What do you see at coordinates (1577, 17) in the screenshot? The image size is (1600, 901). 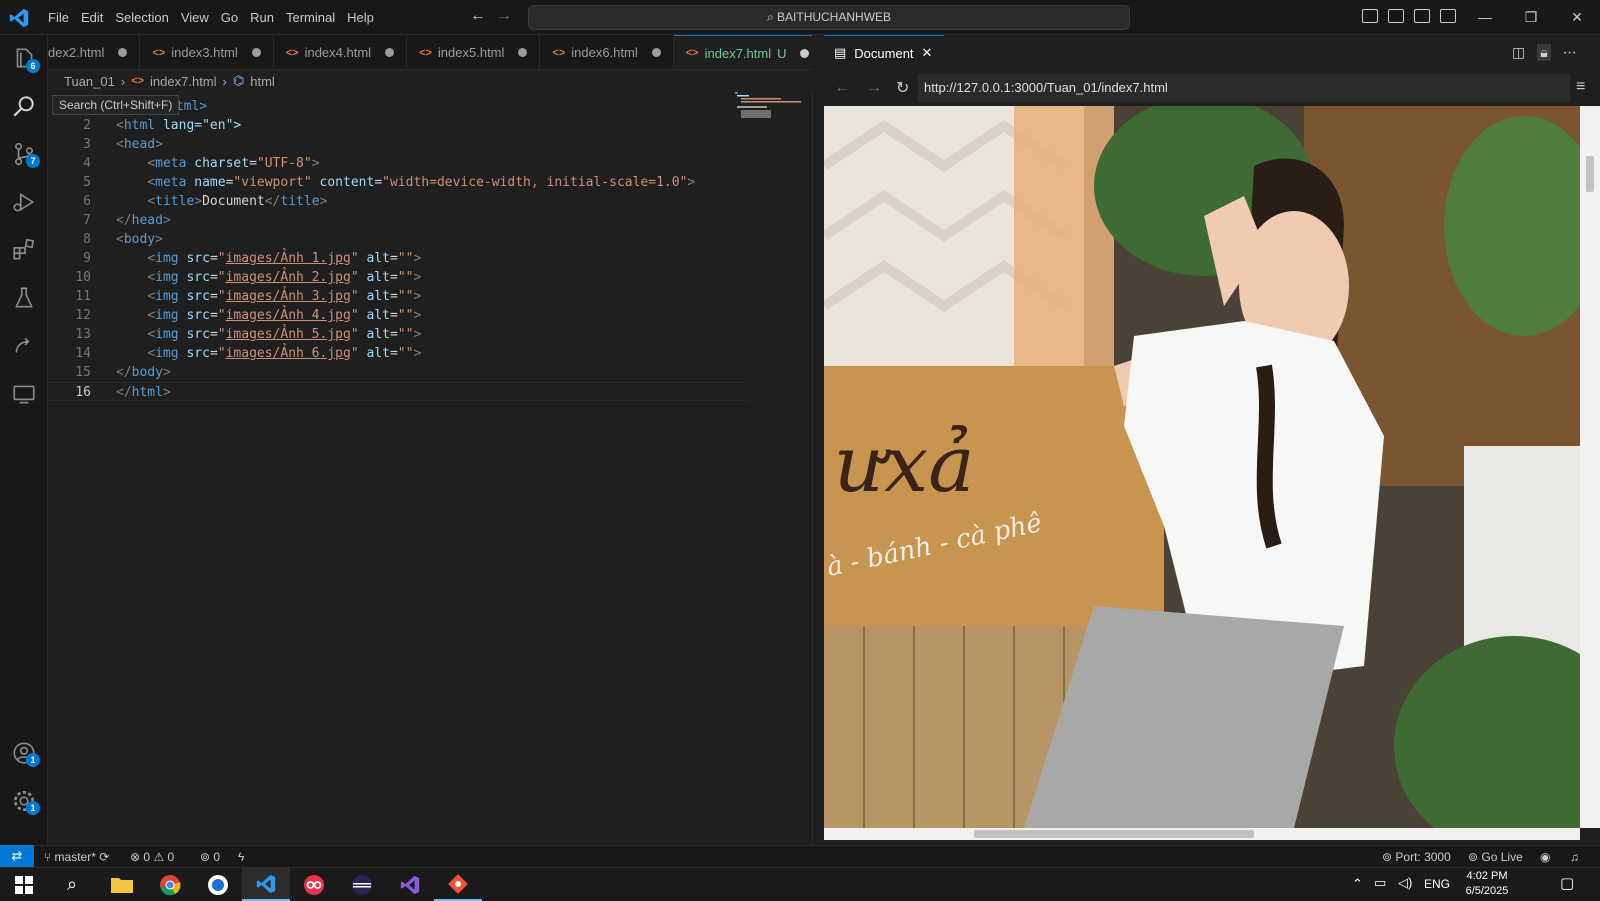 I see `close-window-icon: ✕` at bounding box center [1577, 17].